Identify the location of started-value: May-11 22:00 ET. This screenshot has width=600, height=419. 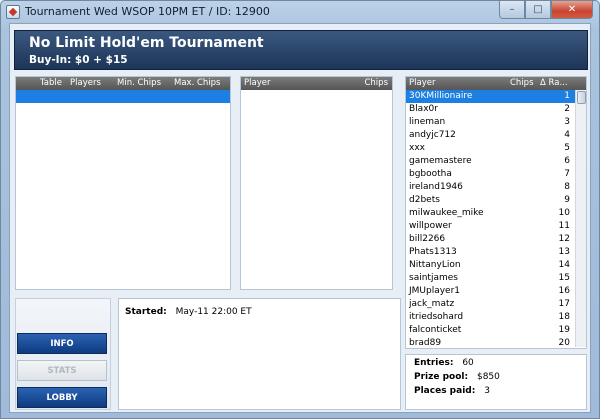
(213, 312).